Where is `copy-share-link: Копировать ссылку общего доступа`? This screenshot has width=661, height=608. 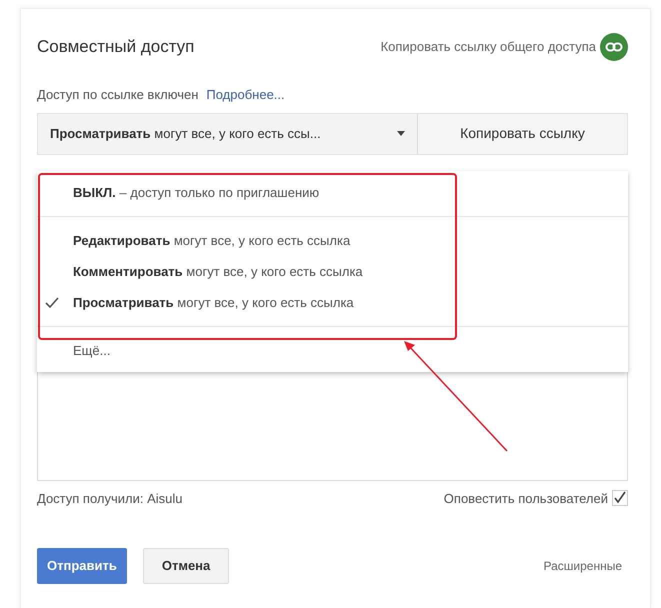
copy-share-link: Копировать ссылку общего доступа is located at coordinates (488, 47).